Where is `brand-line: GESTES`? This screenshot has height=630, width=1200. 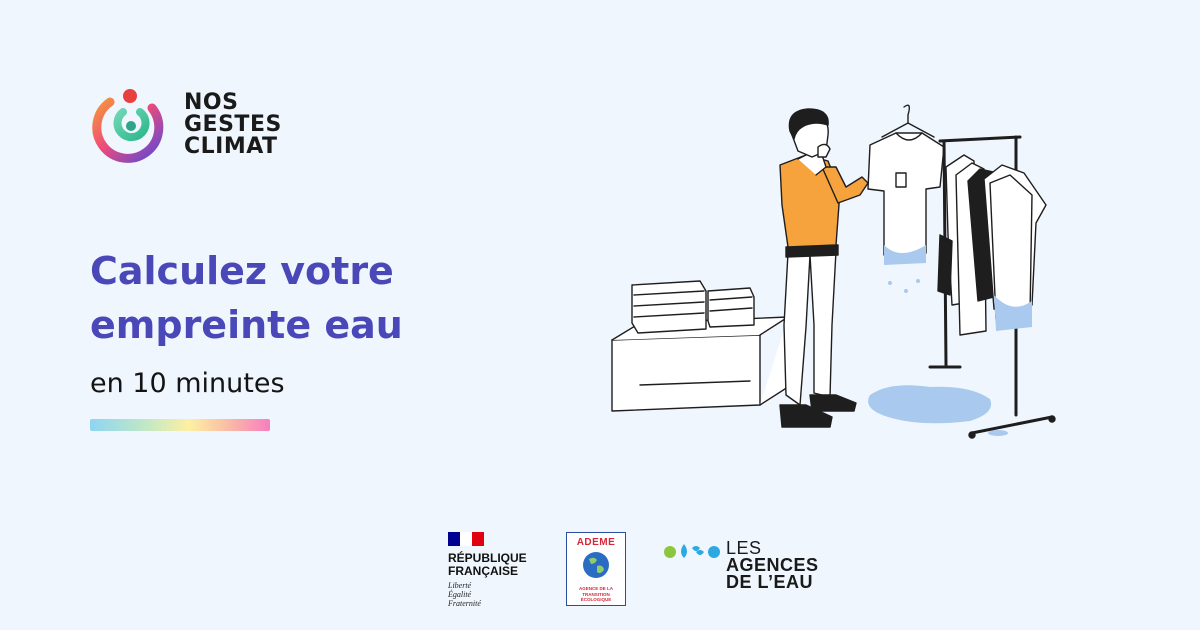 brand-line: GESTES is located at coordinates (233, 124).